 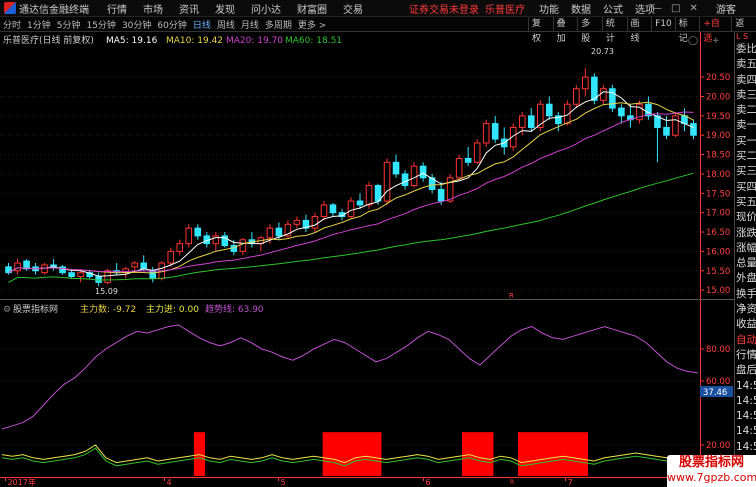 I want to click on overlay-button: 叠加, so click(x=565, y=30).